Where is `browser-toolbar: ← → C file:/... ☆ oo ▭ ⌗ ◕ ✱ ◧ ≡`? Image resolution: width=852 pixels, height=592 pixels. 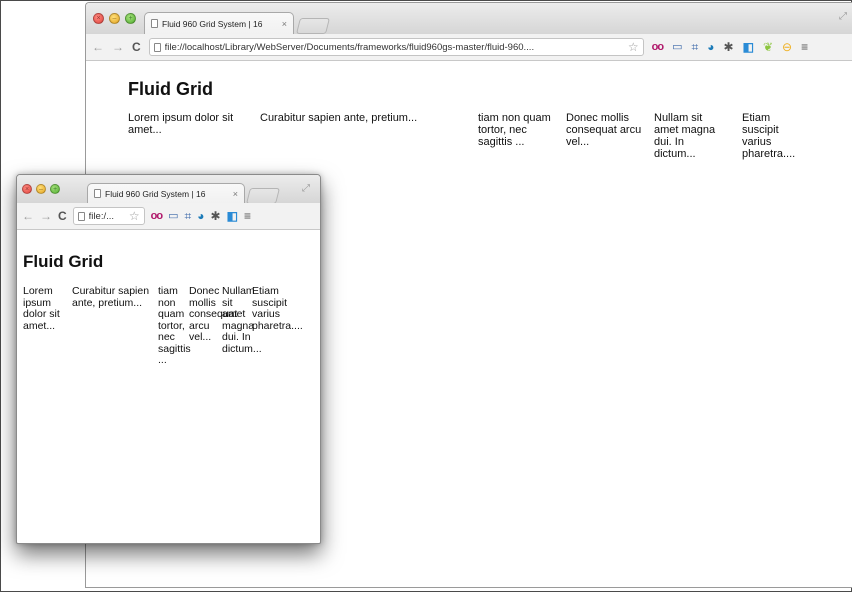 browser-toolbar: ← → C file:/... ☆ oo ▭ ⌗ ◕ ✱ ◧ ≡ is located at coordinates (168, 216).